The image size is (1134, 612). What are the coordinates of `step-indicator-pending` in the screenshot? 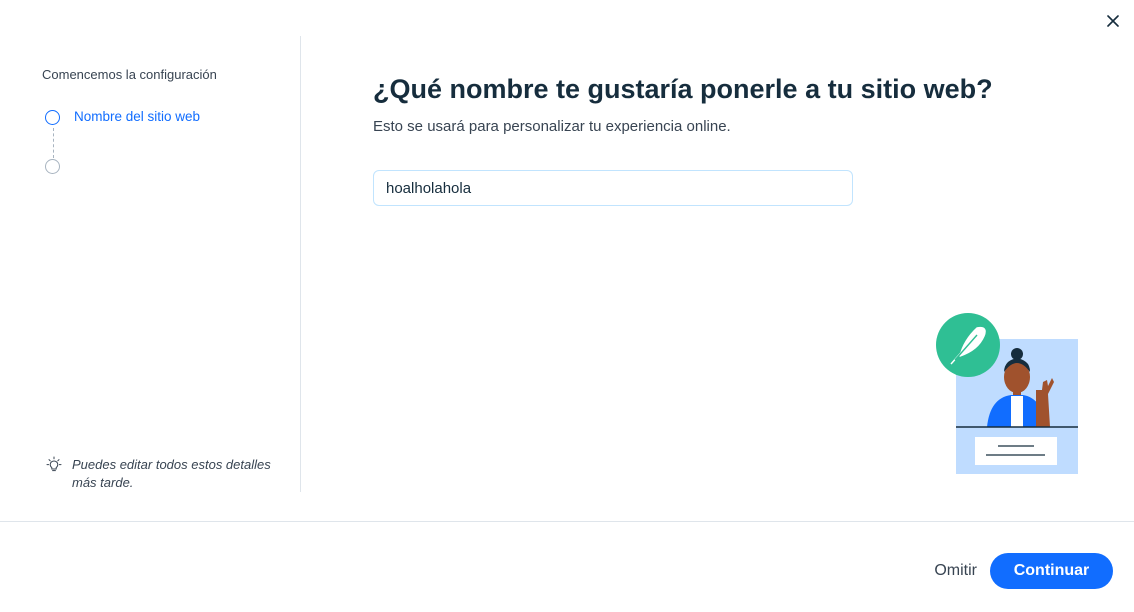 It's located at (52, 166).